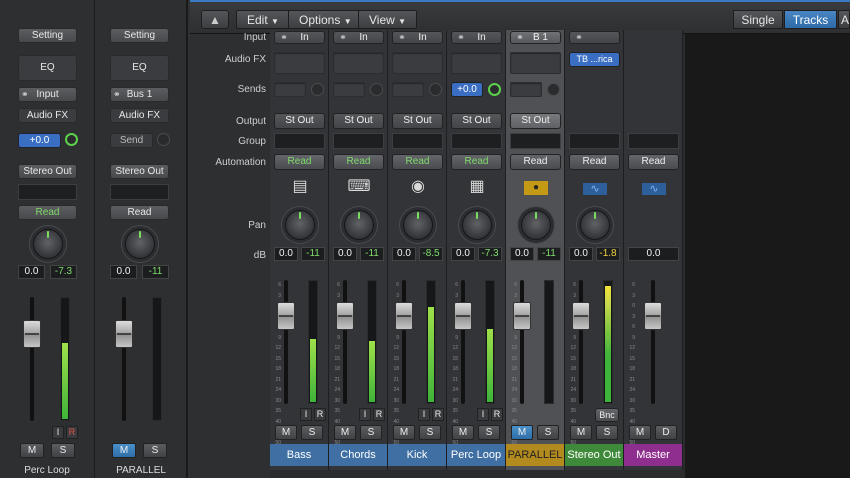  I want to click on eq-display: EQ, so click(47, 68).